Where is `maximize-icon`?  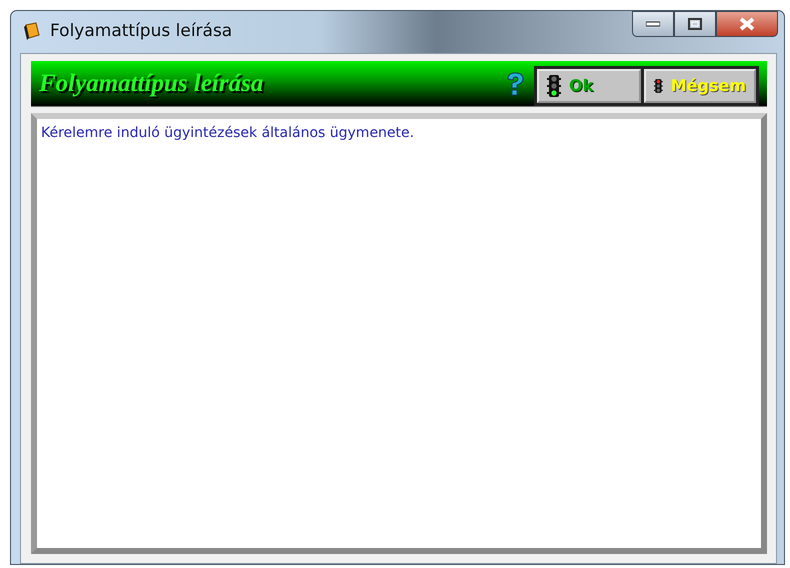
maximize-icon is located at coordinates (695, 24).